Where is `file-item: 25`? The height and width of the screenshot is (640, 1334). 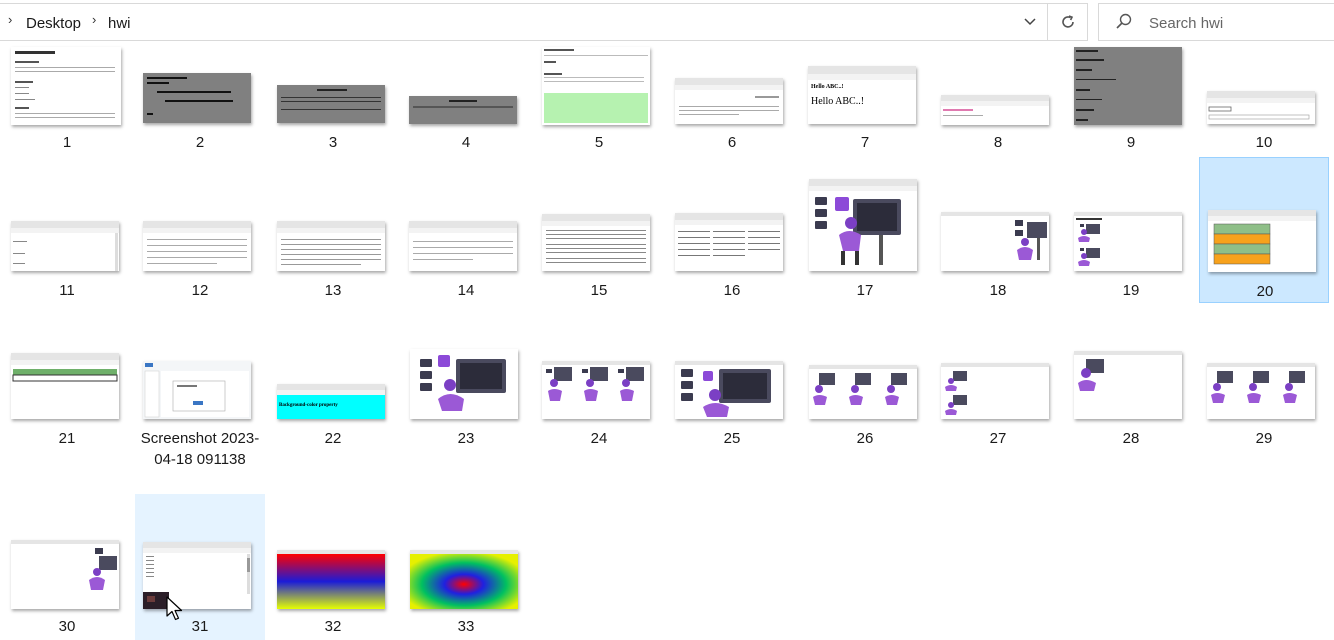 file-item: 25 is located at coordinates (732, 378).